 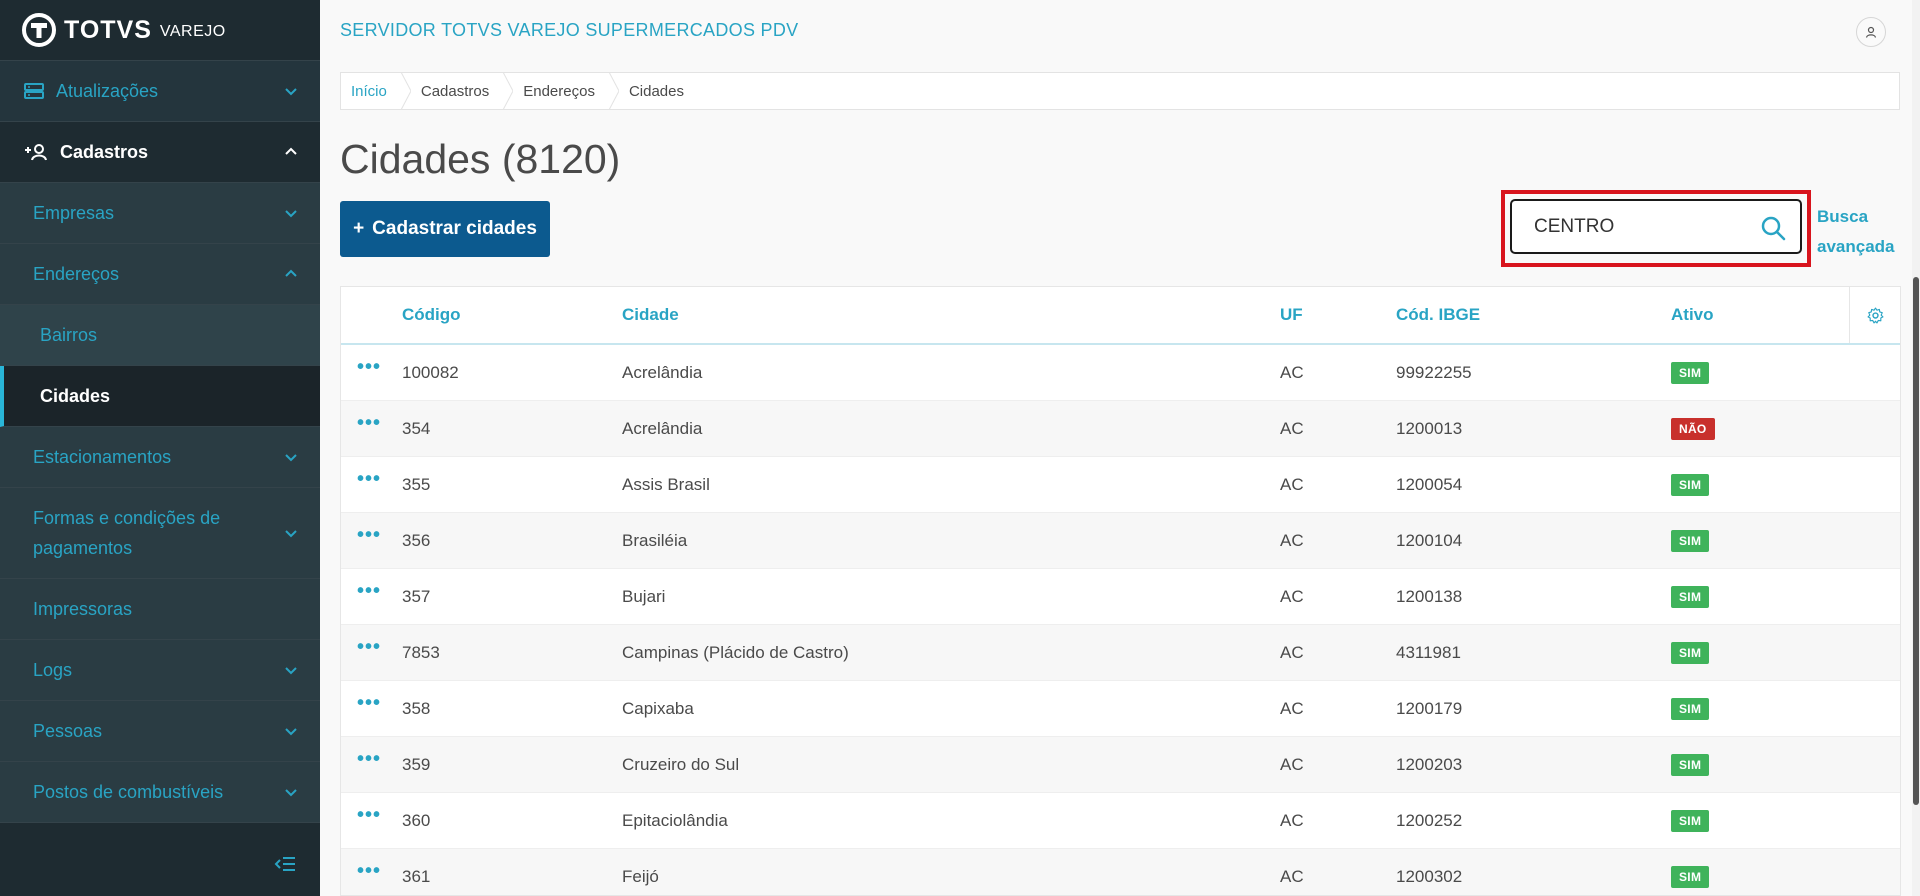 I want to click on cell-city: Bujari, so click(x=644, y=596).